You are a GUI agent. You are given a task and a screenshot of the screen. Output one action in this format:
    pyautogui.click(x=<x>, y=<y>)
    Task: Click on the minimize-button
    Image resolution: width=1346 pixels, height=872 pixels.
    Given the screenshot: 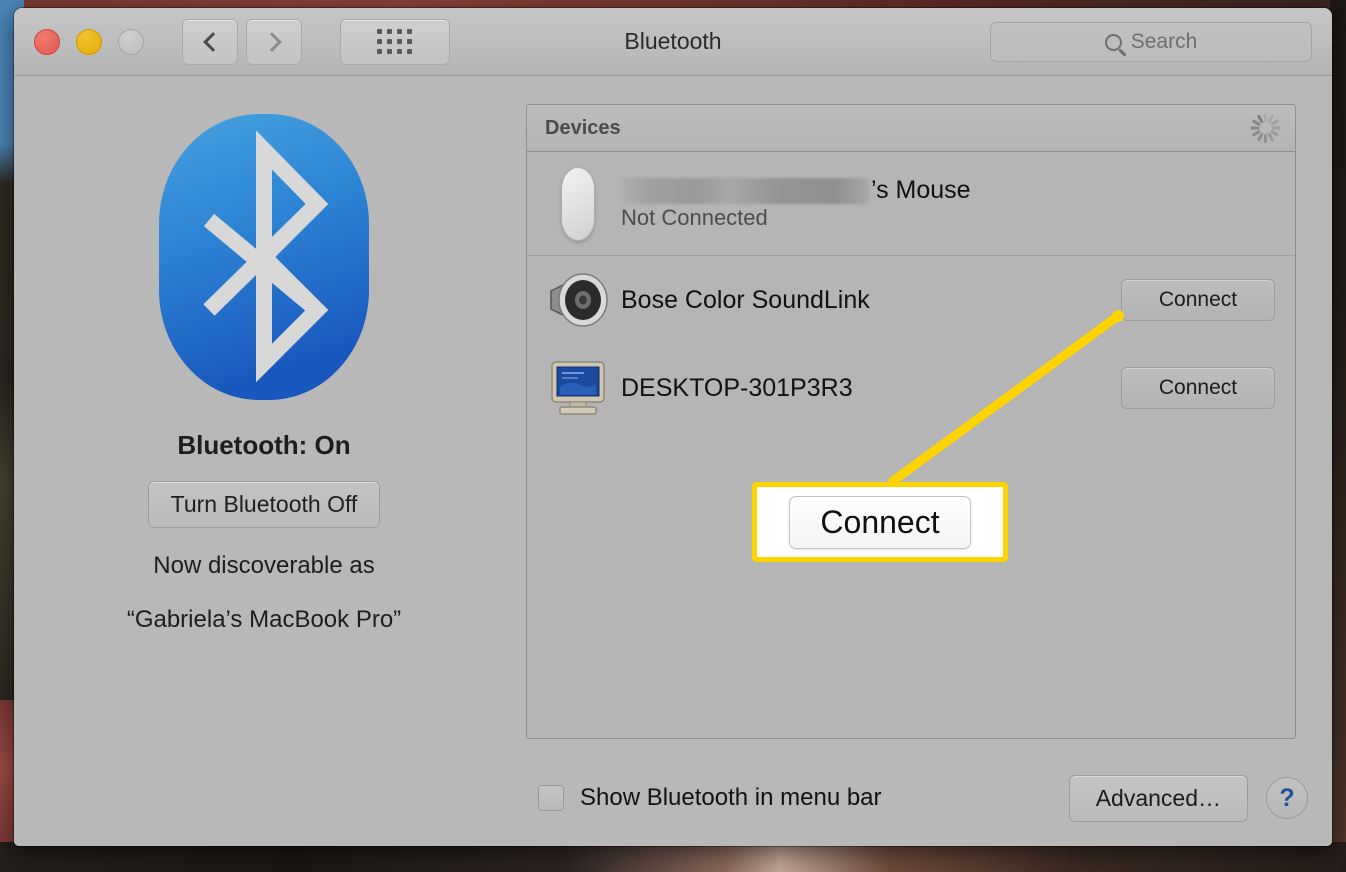 What is the action you would take?
    pyautogui.click(x=89, y=41)
    